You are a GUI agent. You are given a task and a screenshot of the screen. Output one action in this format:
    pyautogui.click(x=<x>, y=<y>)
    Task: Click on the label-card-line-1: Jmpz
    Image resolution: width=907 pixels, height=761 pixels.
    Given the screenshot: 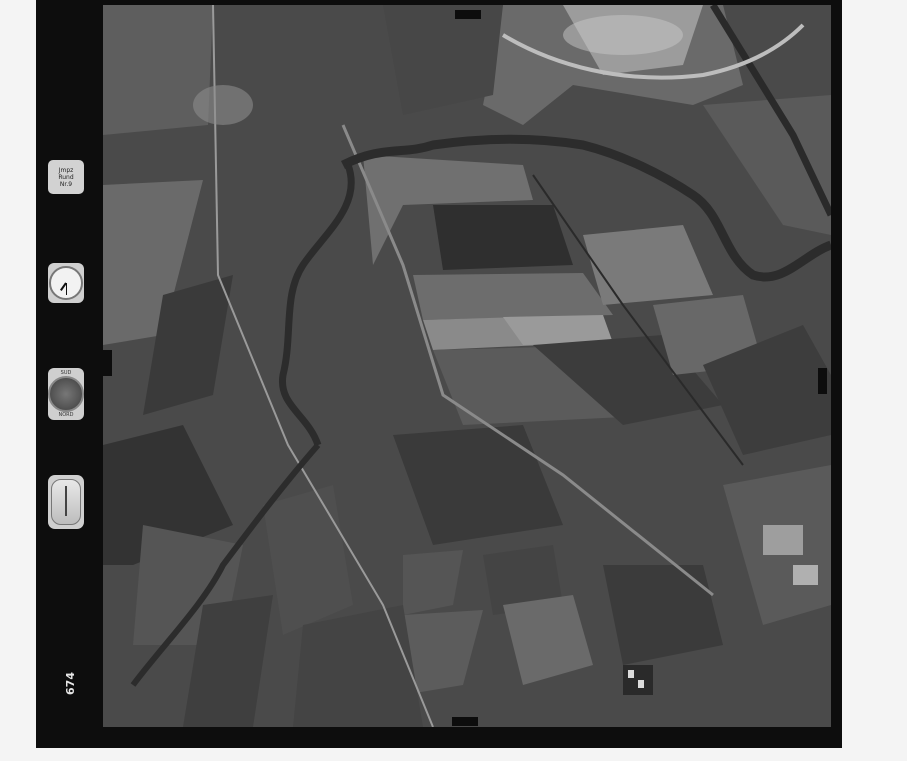 What is the action you would take?
    pyautogui.click(x=66, y=170)
    